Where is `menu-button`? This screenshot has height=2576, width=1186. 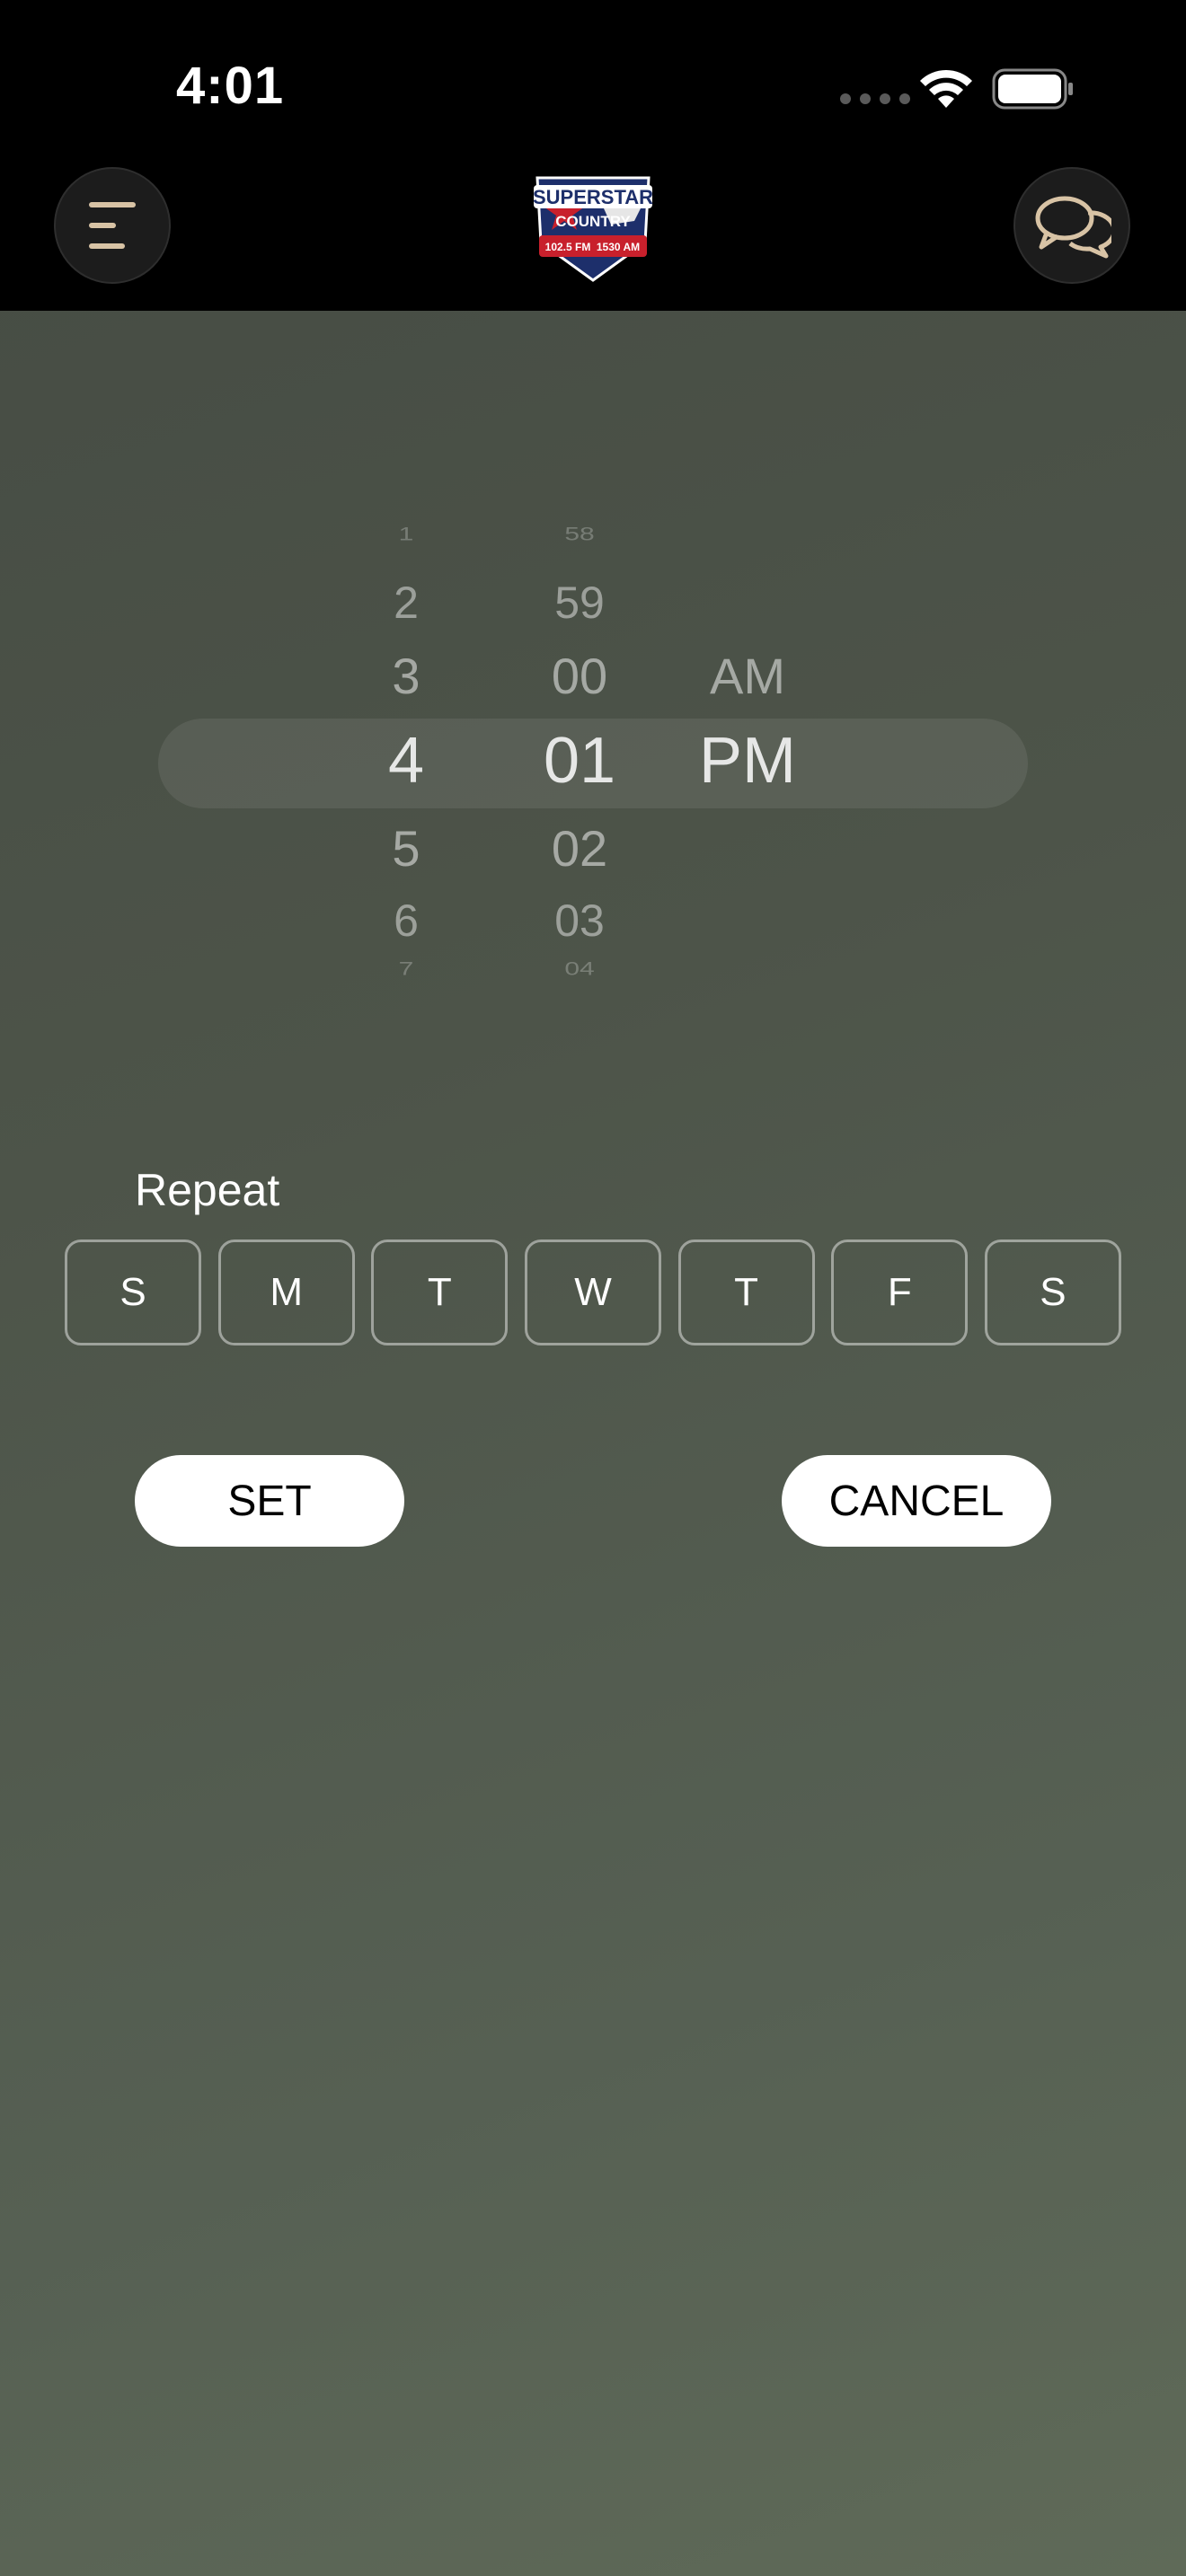
menu-button is located at coordinates (112, 225).